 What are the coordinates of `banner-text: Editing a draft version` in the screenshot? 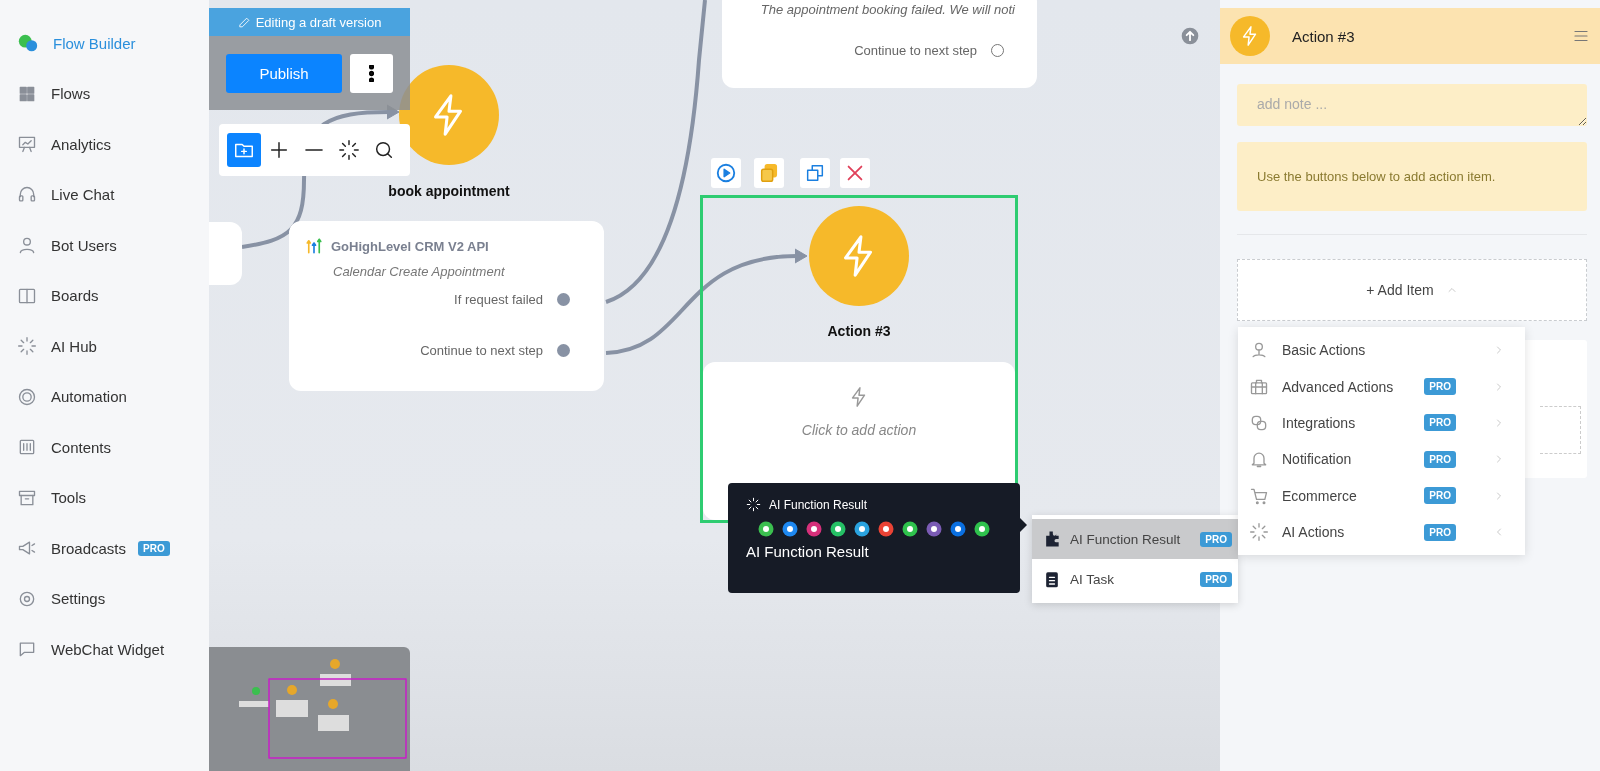 It's located at (318, 22).